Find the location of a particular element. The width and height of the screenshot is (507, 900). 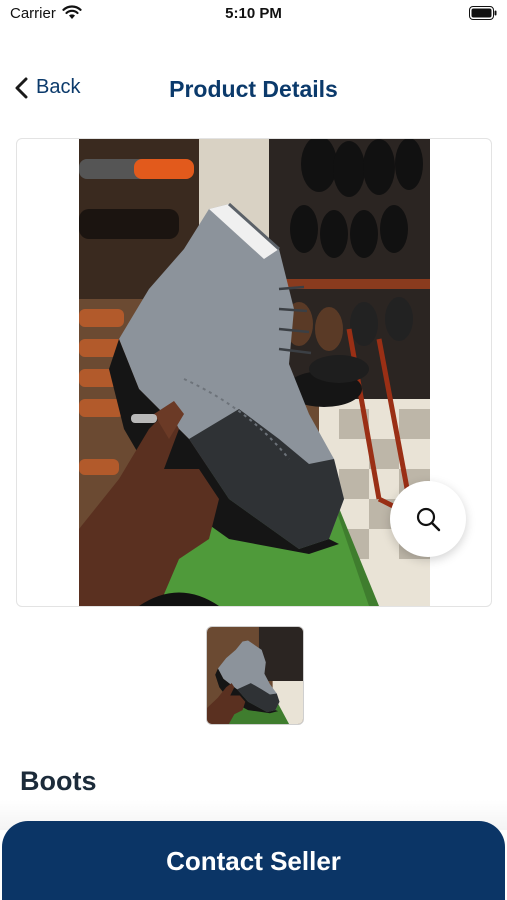

status-time: 5:10 PM is located at coordinates (253, 13).